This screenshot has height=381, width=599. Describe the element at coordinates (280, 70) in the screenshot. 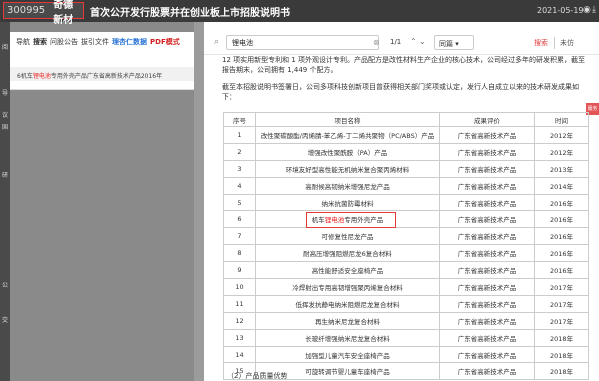

I see `intro-line: 报告期末，公司拥有 1,449 个配方。` at that location.